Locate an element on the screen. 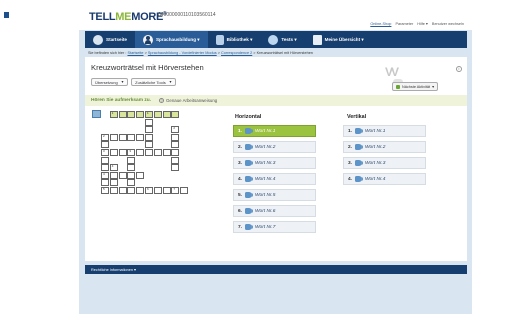 The height and width of the screenshot is (314, 515). vertical-clue-2: 2. Wort Nr.2 is located at coordinates (384, 147).